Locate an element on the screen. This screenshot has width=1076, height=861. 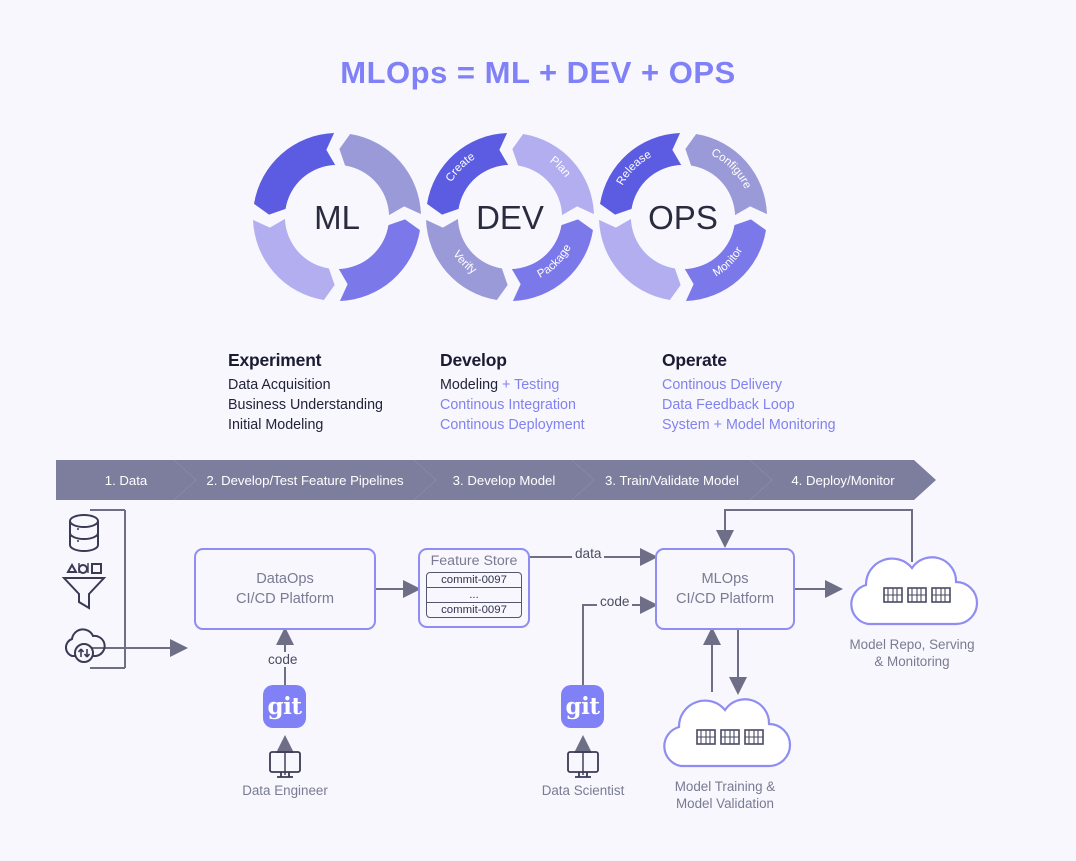
pipeline-stage-label: 3. Train/Validate Model is located at coordinates (672, 480).